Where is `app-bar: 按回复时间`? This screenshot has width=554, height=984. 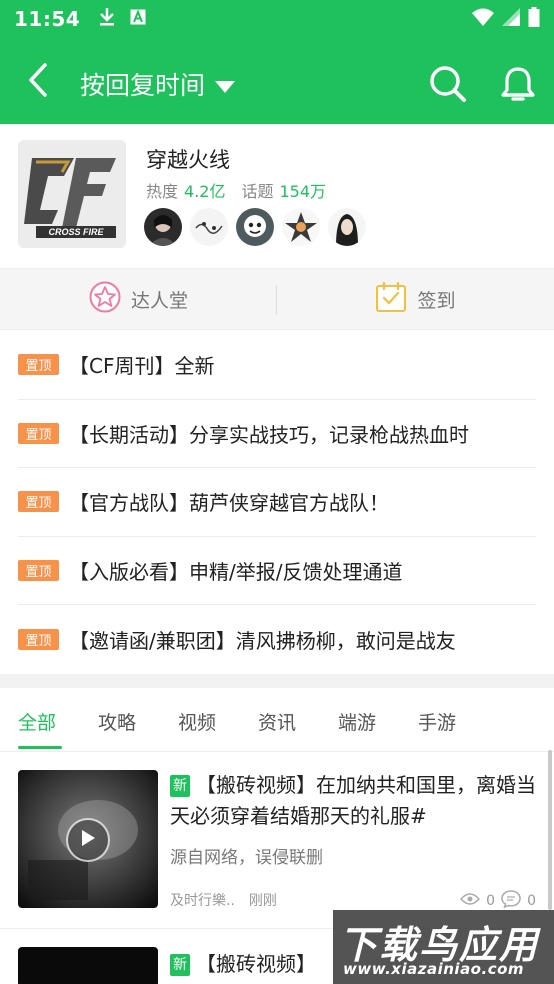
app-bar: 按回复时间 is located at coordinates (277, 81).